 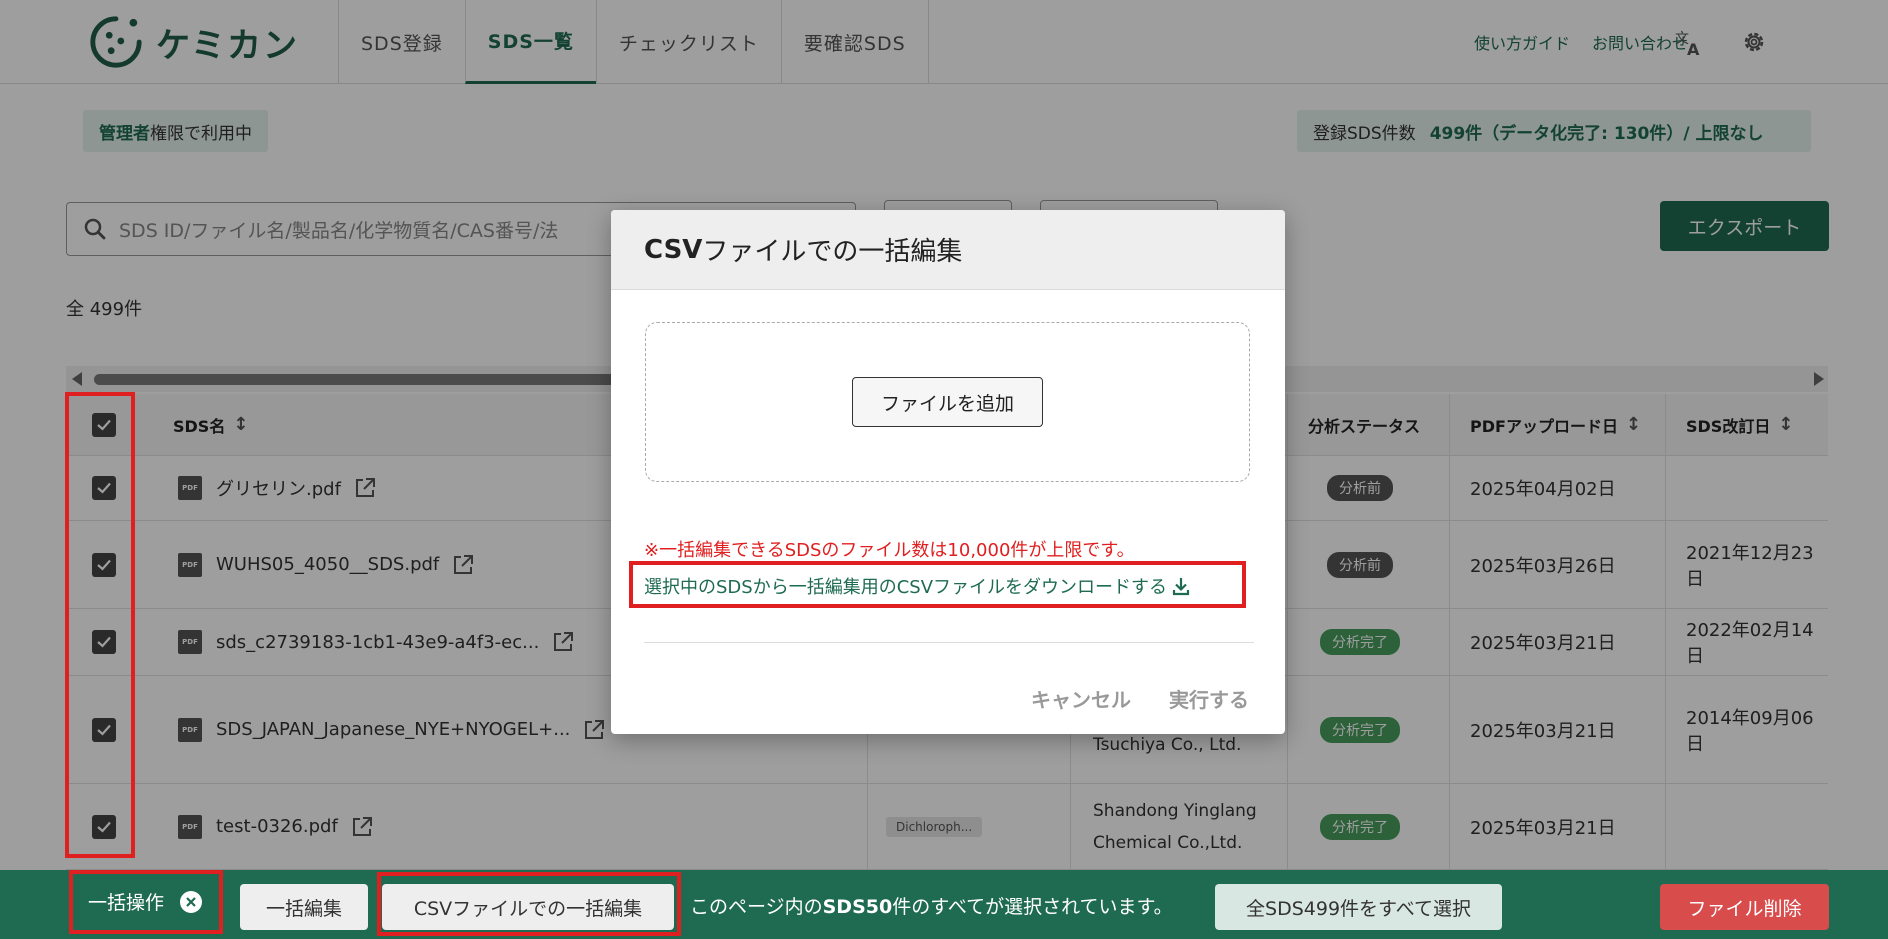 I want to click on cancel-button: キャンセル, so click(x=1081, y=698).